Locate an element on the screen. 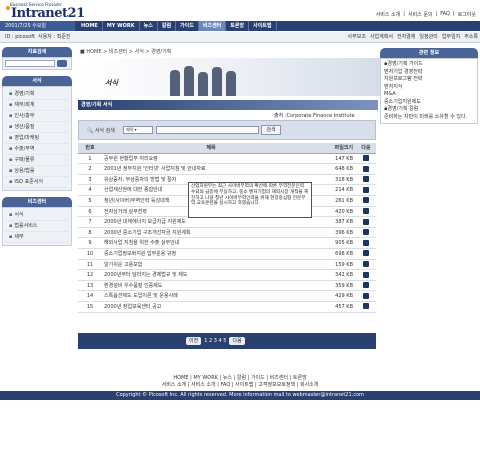 The height and width of the screenshot is (460, 480). next-page-button: 다음 is located at coordinates (237, 341).